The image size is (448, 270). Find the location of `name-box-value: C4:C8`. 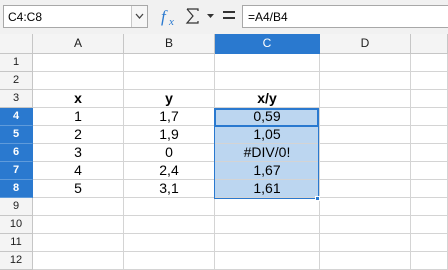

name-box-value: C4:C8 is located at coordinates (25, 17).